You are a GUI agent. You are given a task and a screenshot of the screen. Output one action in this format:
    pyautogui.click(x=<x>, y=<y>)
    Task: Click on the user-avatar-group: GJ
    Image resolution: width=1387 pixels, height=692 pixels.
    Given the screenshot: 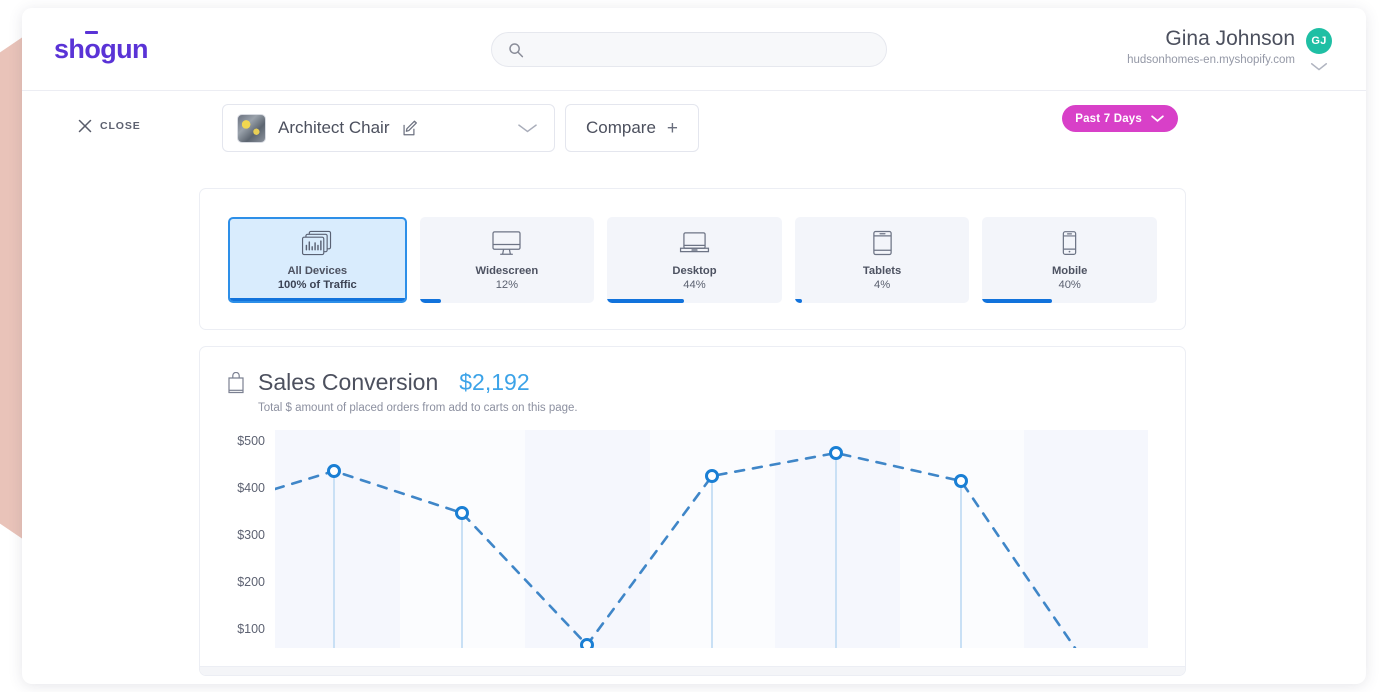 What is the action you would take?
    pyautogui.click(x=1319, y=49)
    